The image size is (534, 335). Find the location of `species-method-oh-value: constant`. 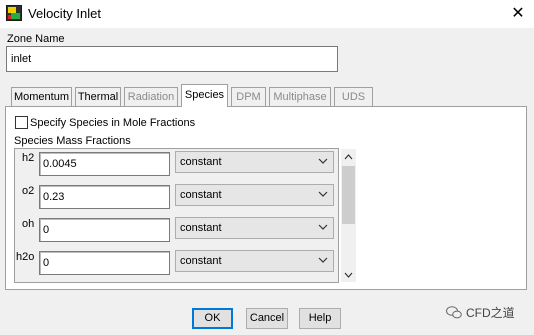

species-method-oh-value: constant is located at coordinates (201, 228).